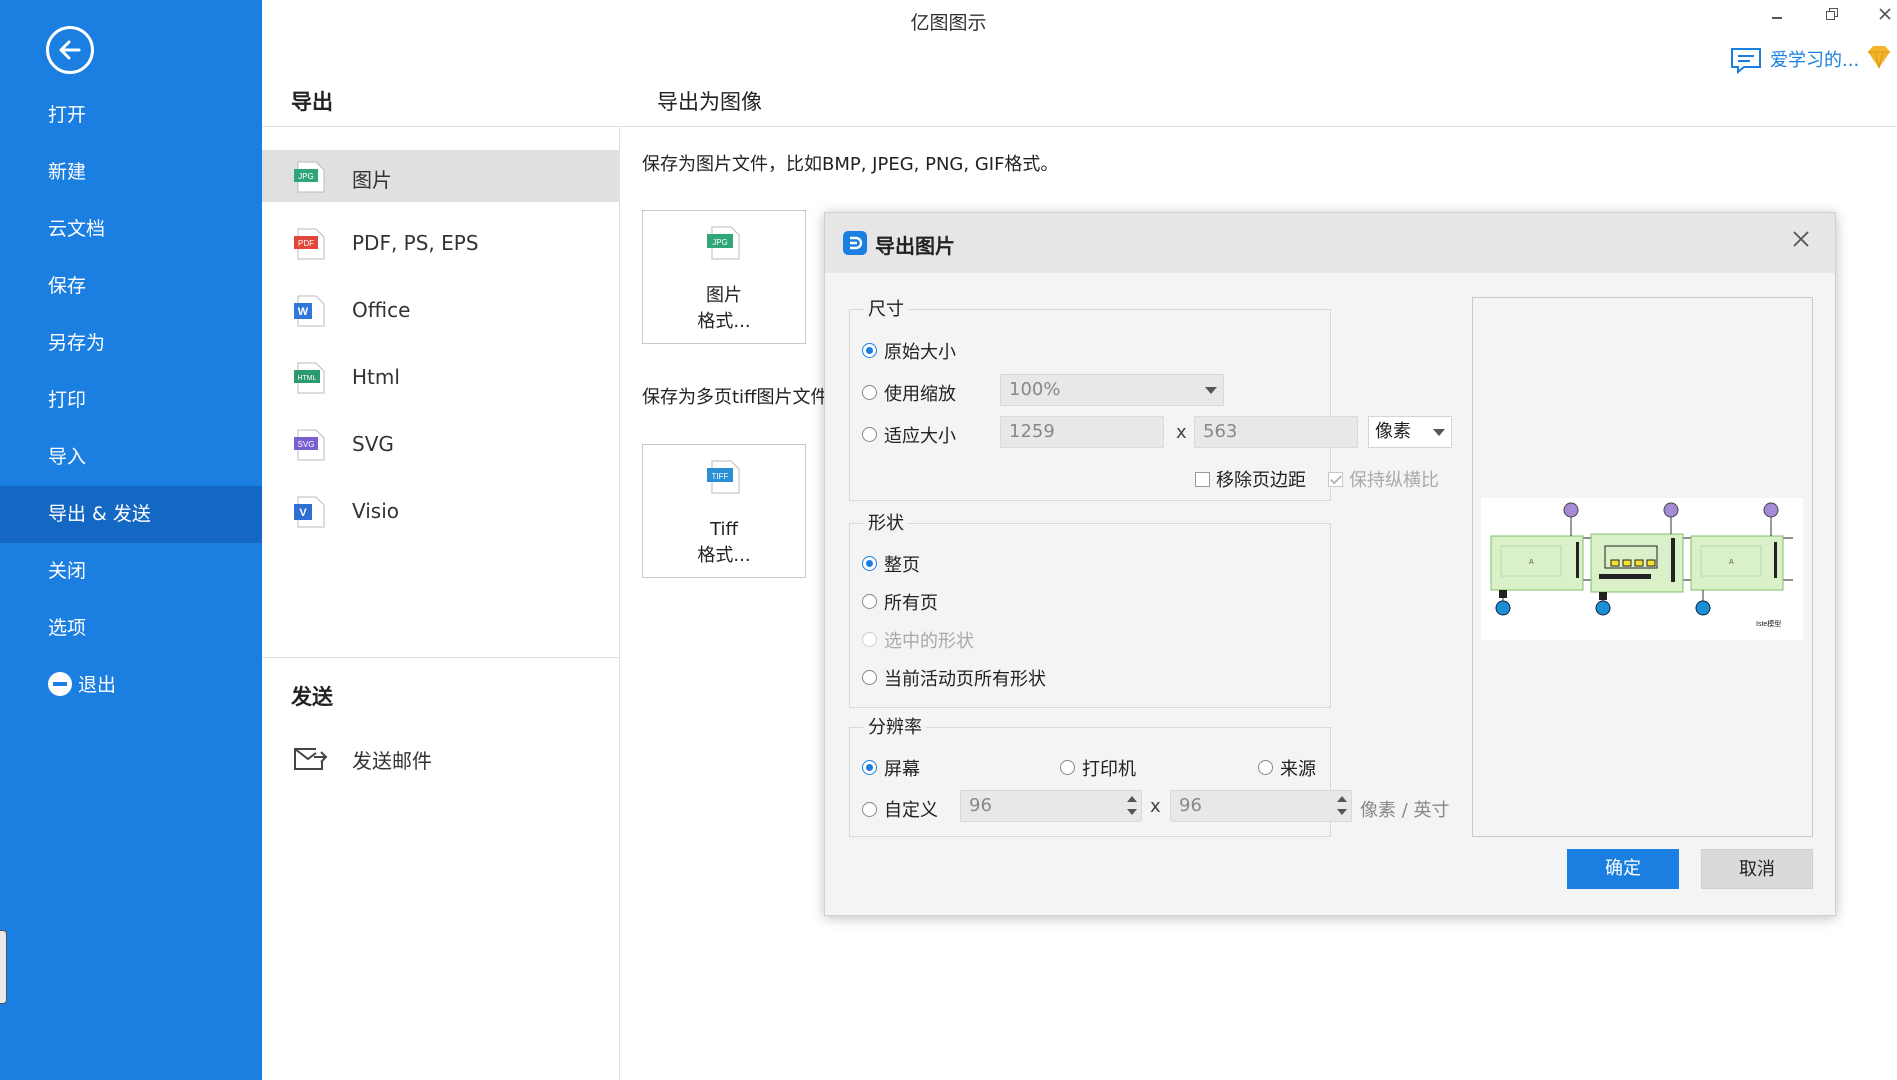 Image resolution: width=1897 pixels, height=1080 pixels. What do you see at coordinates (311, 759) in the screenshot?
I see `mail-send-icon` at bounding box center [311, 759].